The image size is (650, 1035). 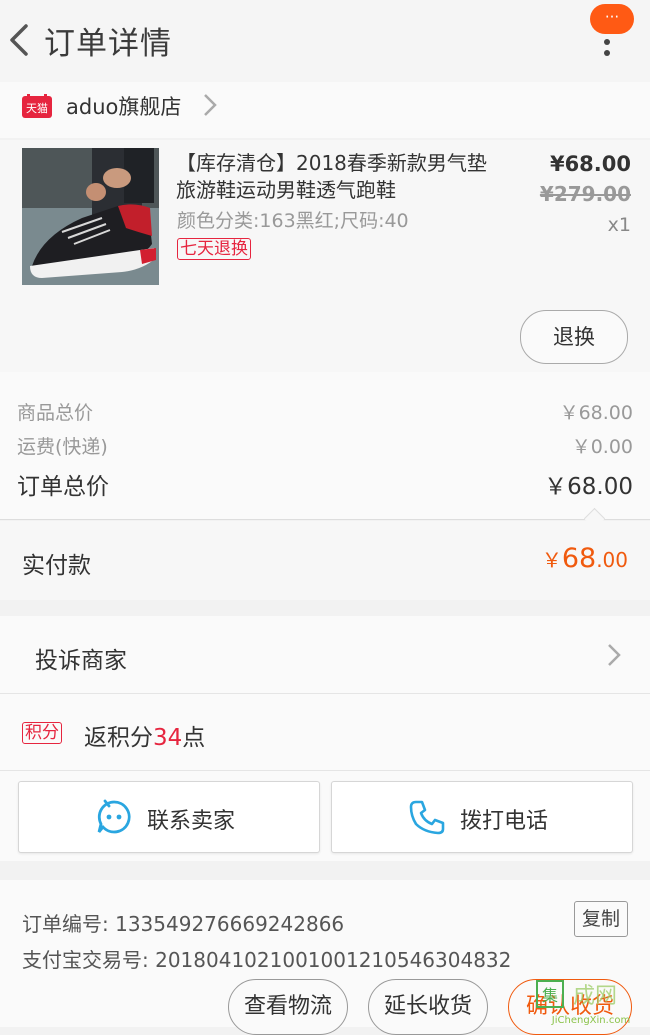 I want to click on shipping-label: 运费(快递), so click(x=62, y=447).